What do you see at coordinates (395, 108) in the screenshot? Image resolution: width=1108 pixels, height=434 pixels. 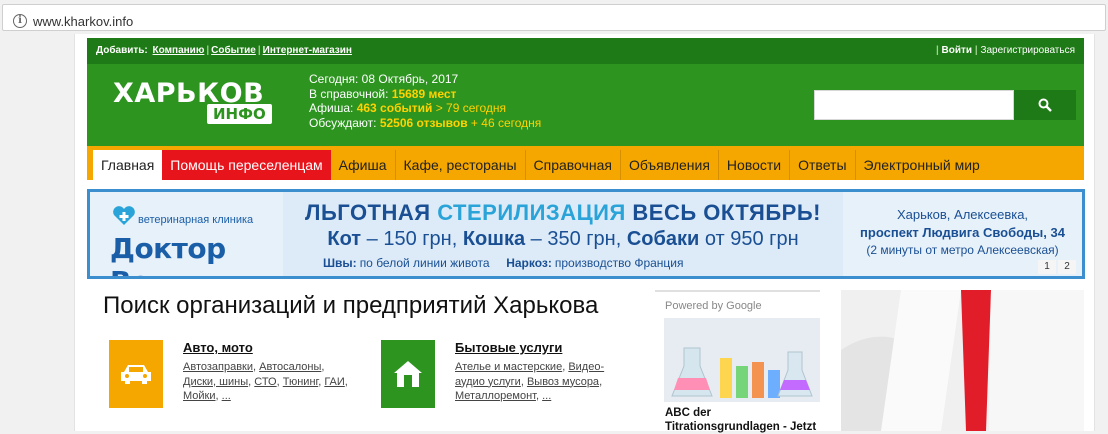 I see `afisha-value: 463 событий` at bounding box center [395, 108].